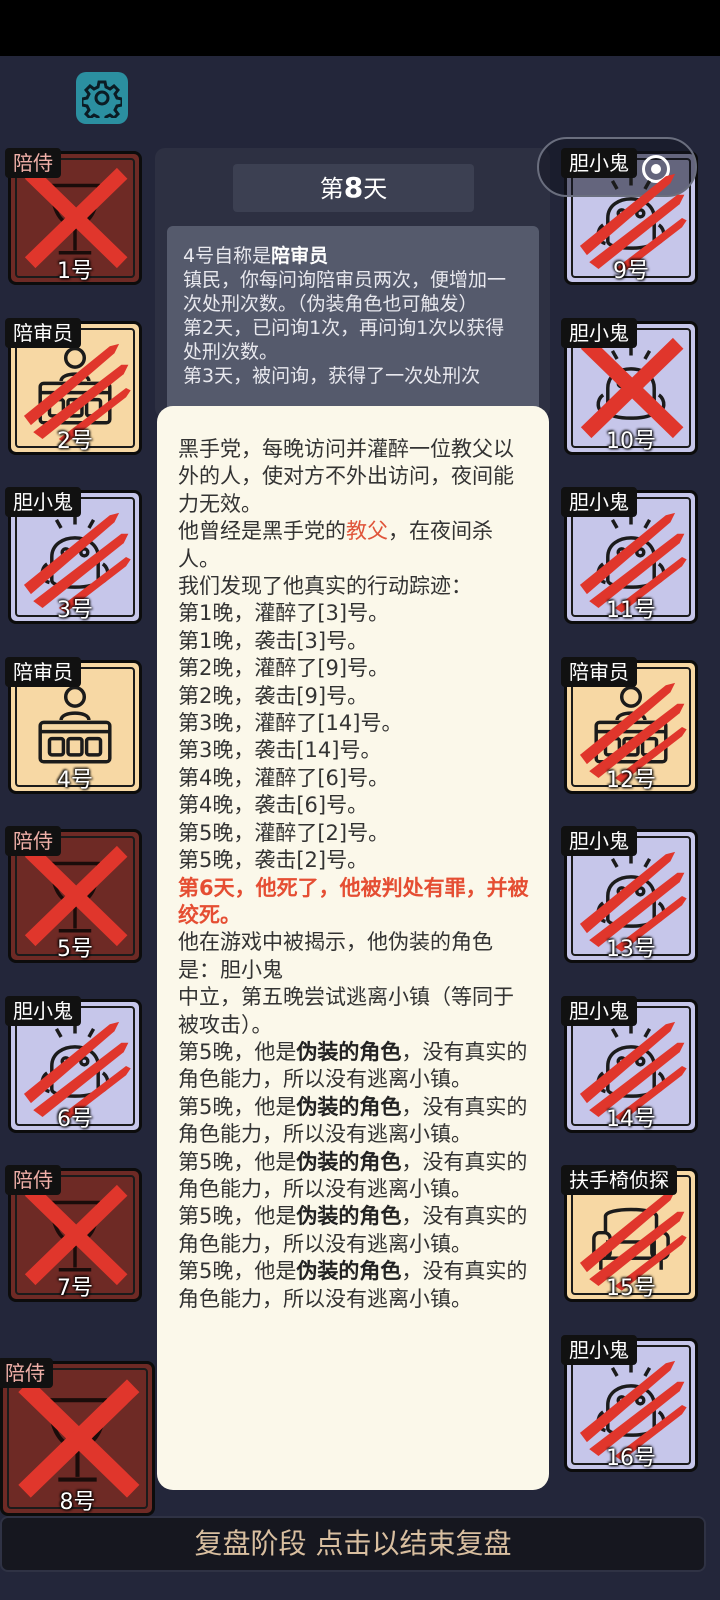  I want to click on player-card: 陪侍 7号, so click(73, 1233).